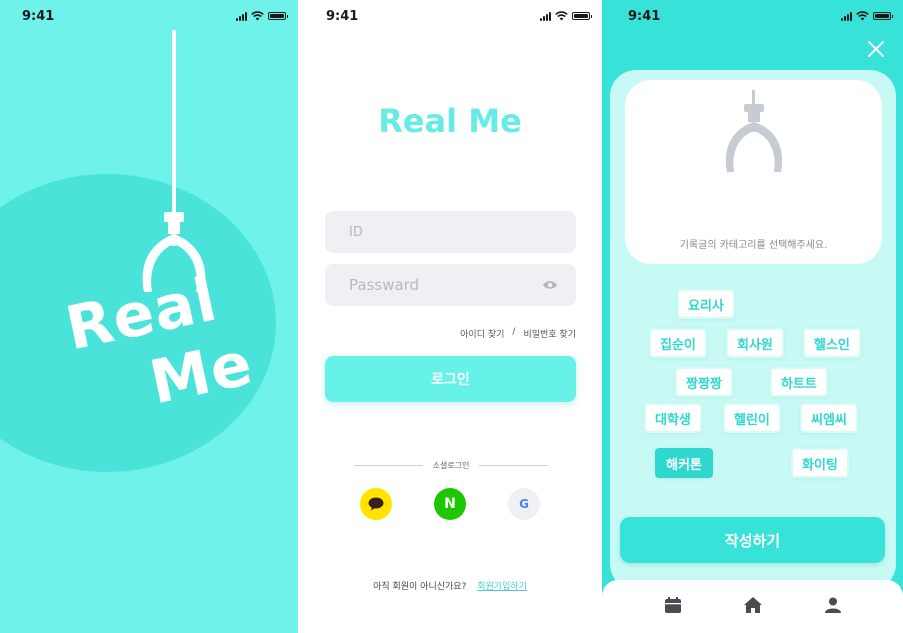 The height and width of the screenshot is (633, 903). What do you see at coordinates (833, 605) in the screenshot?
I see `profile-icon` at bounding box center [833, 605].